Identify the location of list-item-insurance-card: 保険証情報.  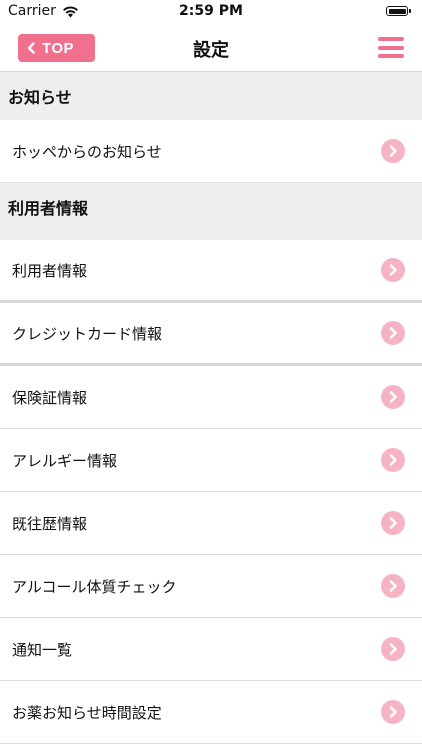
(211, 397).